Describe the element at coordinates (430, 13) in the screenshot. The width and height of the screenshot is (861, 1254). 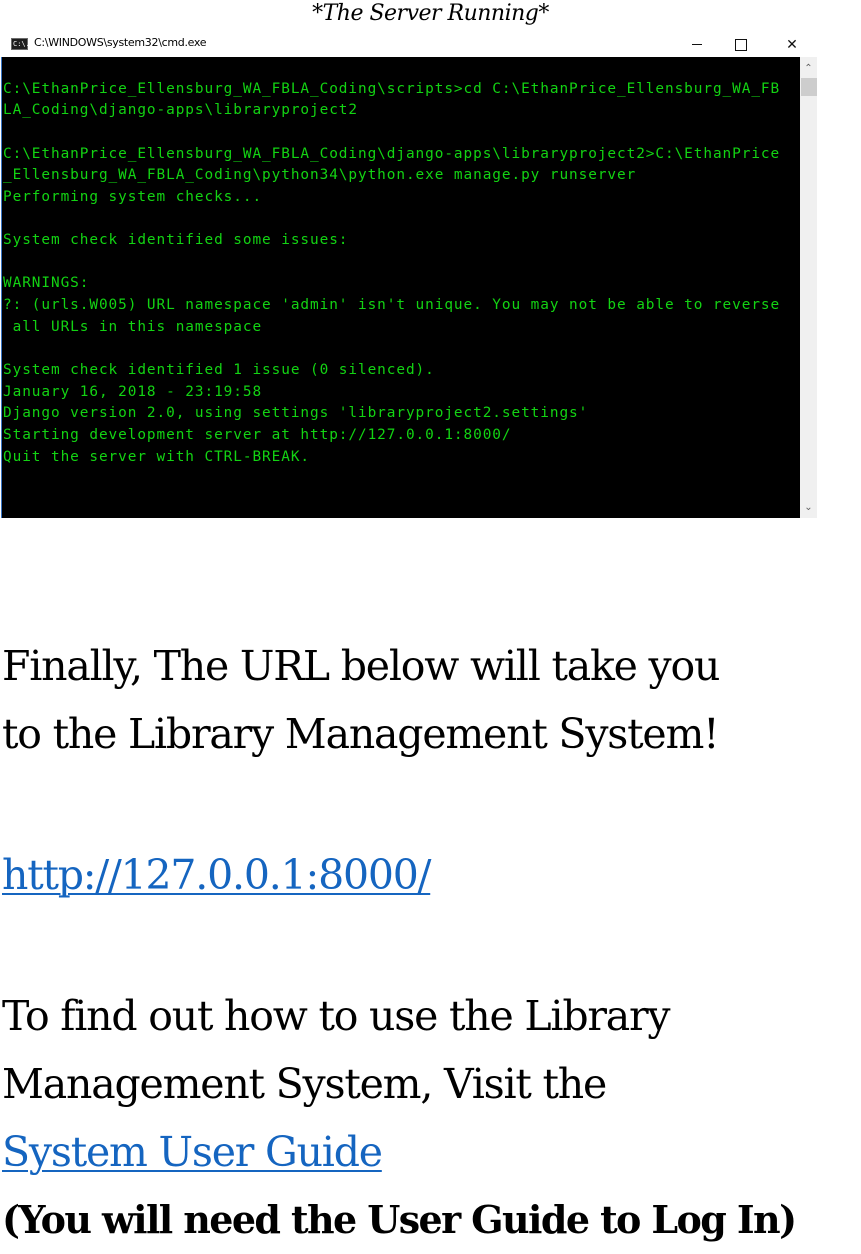
I see `screenshot-caption: *The Server Running*` at that location.